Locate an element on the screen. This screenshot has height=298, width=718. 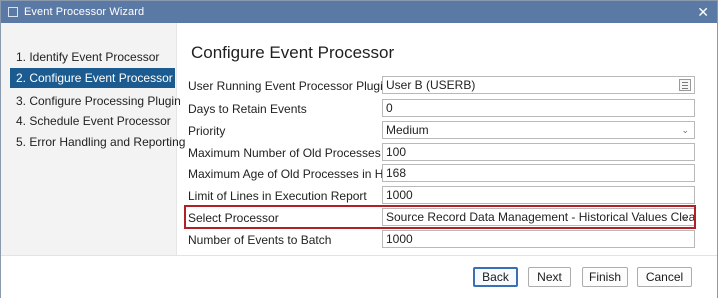
priority-value: Medium is located at coordinates (407, 130).